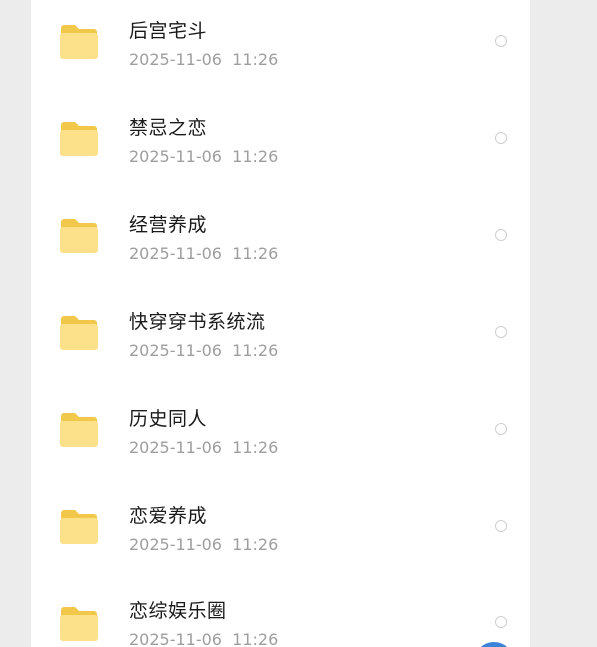 The width and height of the screenshot is (597, 647). Describe the element at coordinates (280, 125) in the screenshot. I see `list-item: 禁忌之恋 2025-11-06 11:26` at that location.